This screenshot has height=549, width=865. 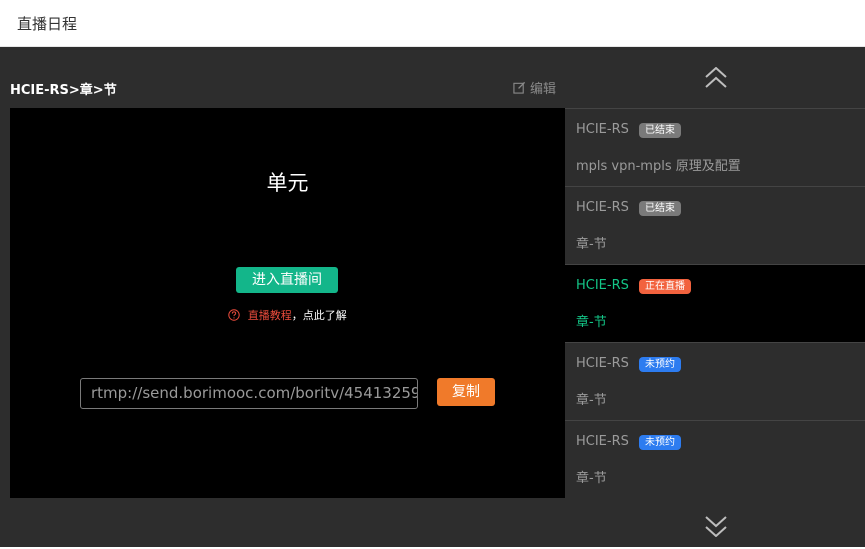 I want to click on learn-more-link: 点此了解, so click(x=325, y=315).